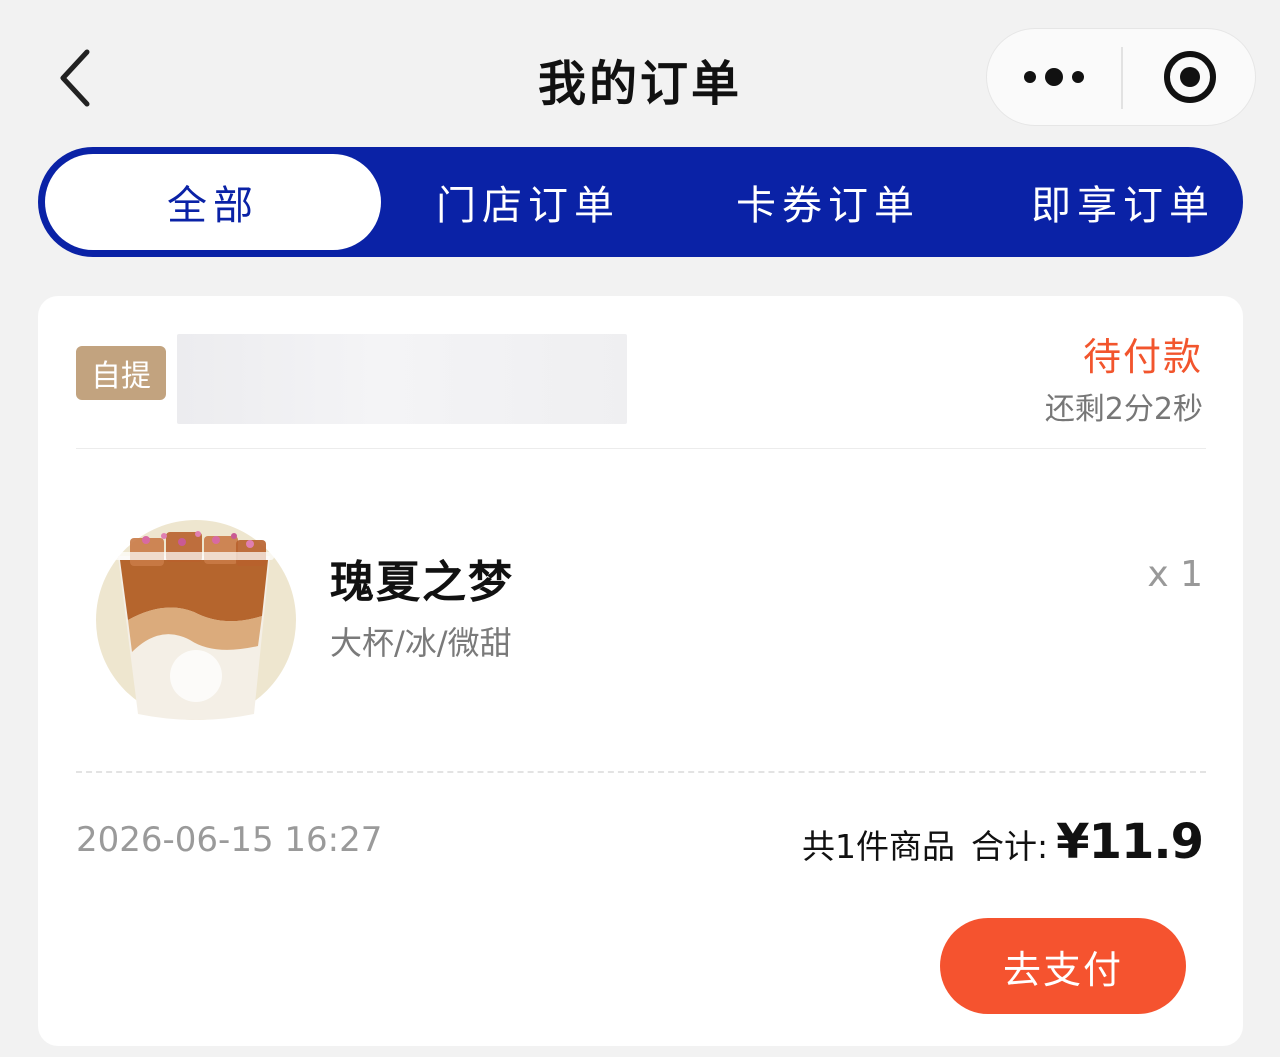 Image resolution: width=1280 pixels, height=1057 pixels. I want to click on more-dots-icon, so click(1054, 77).